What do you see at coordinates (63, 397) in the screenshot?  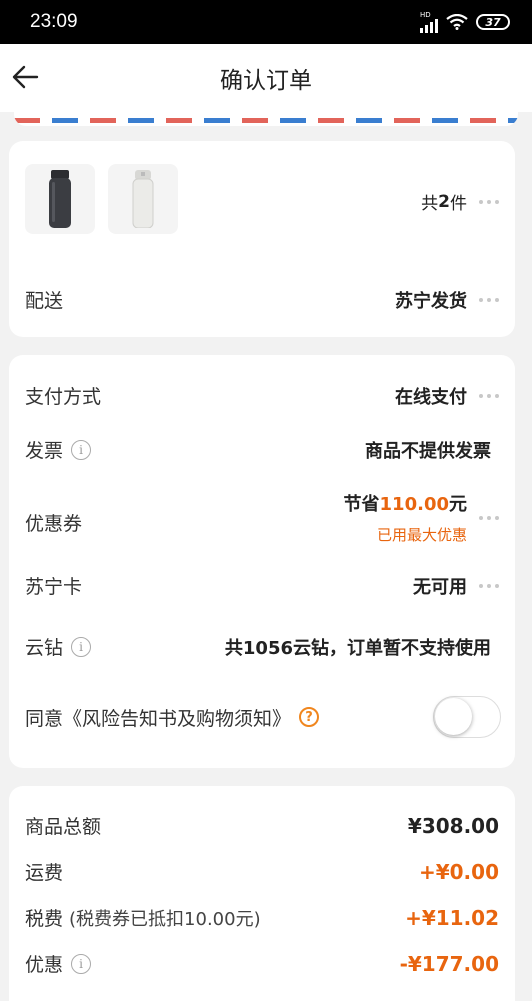 I see `payment-label: 支付方式` at bounding box center [63, 397].